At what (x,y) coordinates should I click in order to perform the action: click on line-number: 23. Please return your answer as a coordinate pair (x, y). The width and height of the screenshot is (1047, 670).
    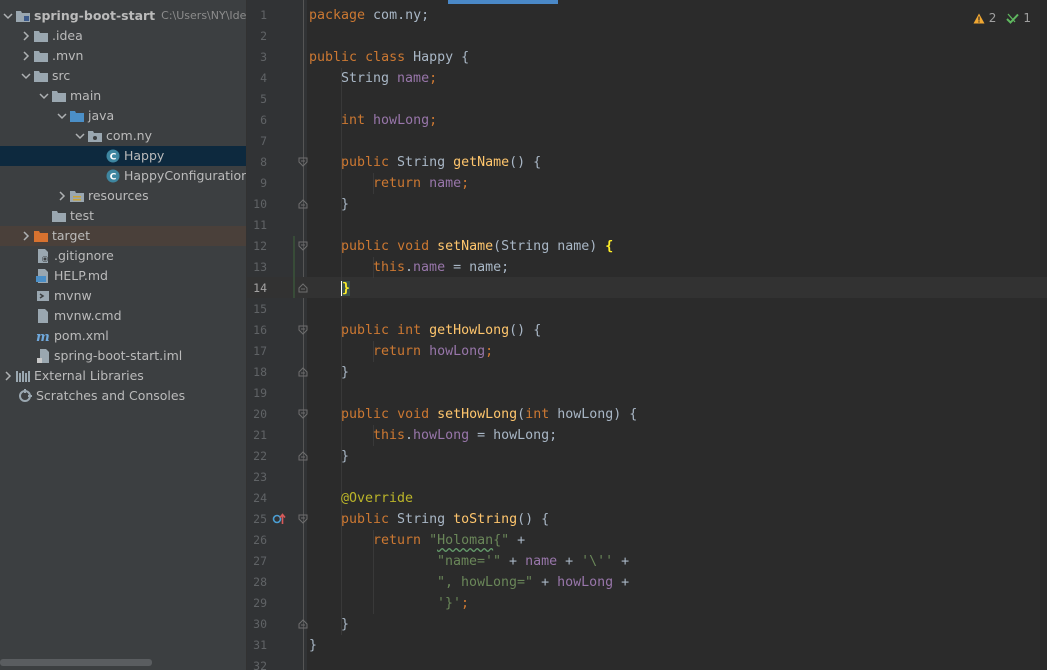
    Looking at the image, I should click on (260, 477).